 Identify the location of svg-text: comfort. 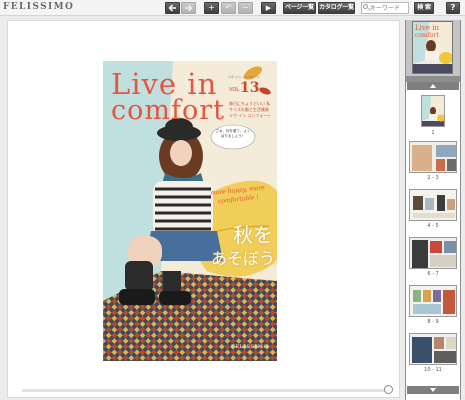
(427, 35).